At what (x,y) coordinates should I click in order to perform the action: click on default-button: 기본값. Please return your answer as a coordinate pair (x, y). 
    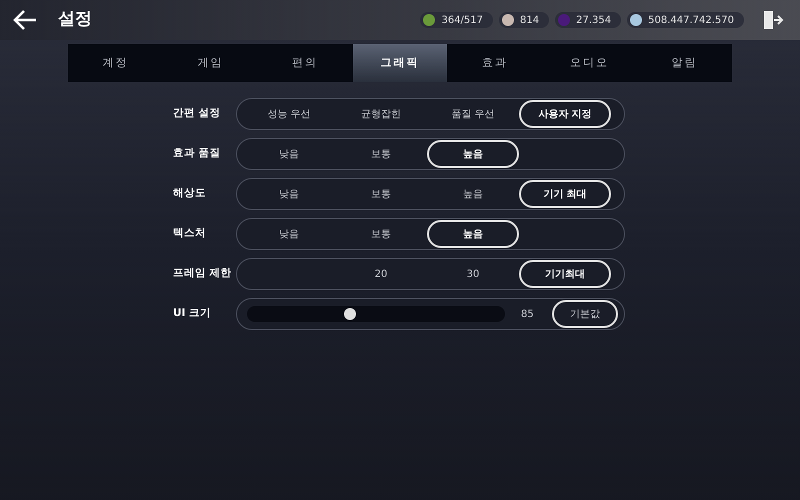
    Looking at the image, I should click on (585, 314).